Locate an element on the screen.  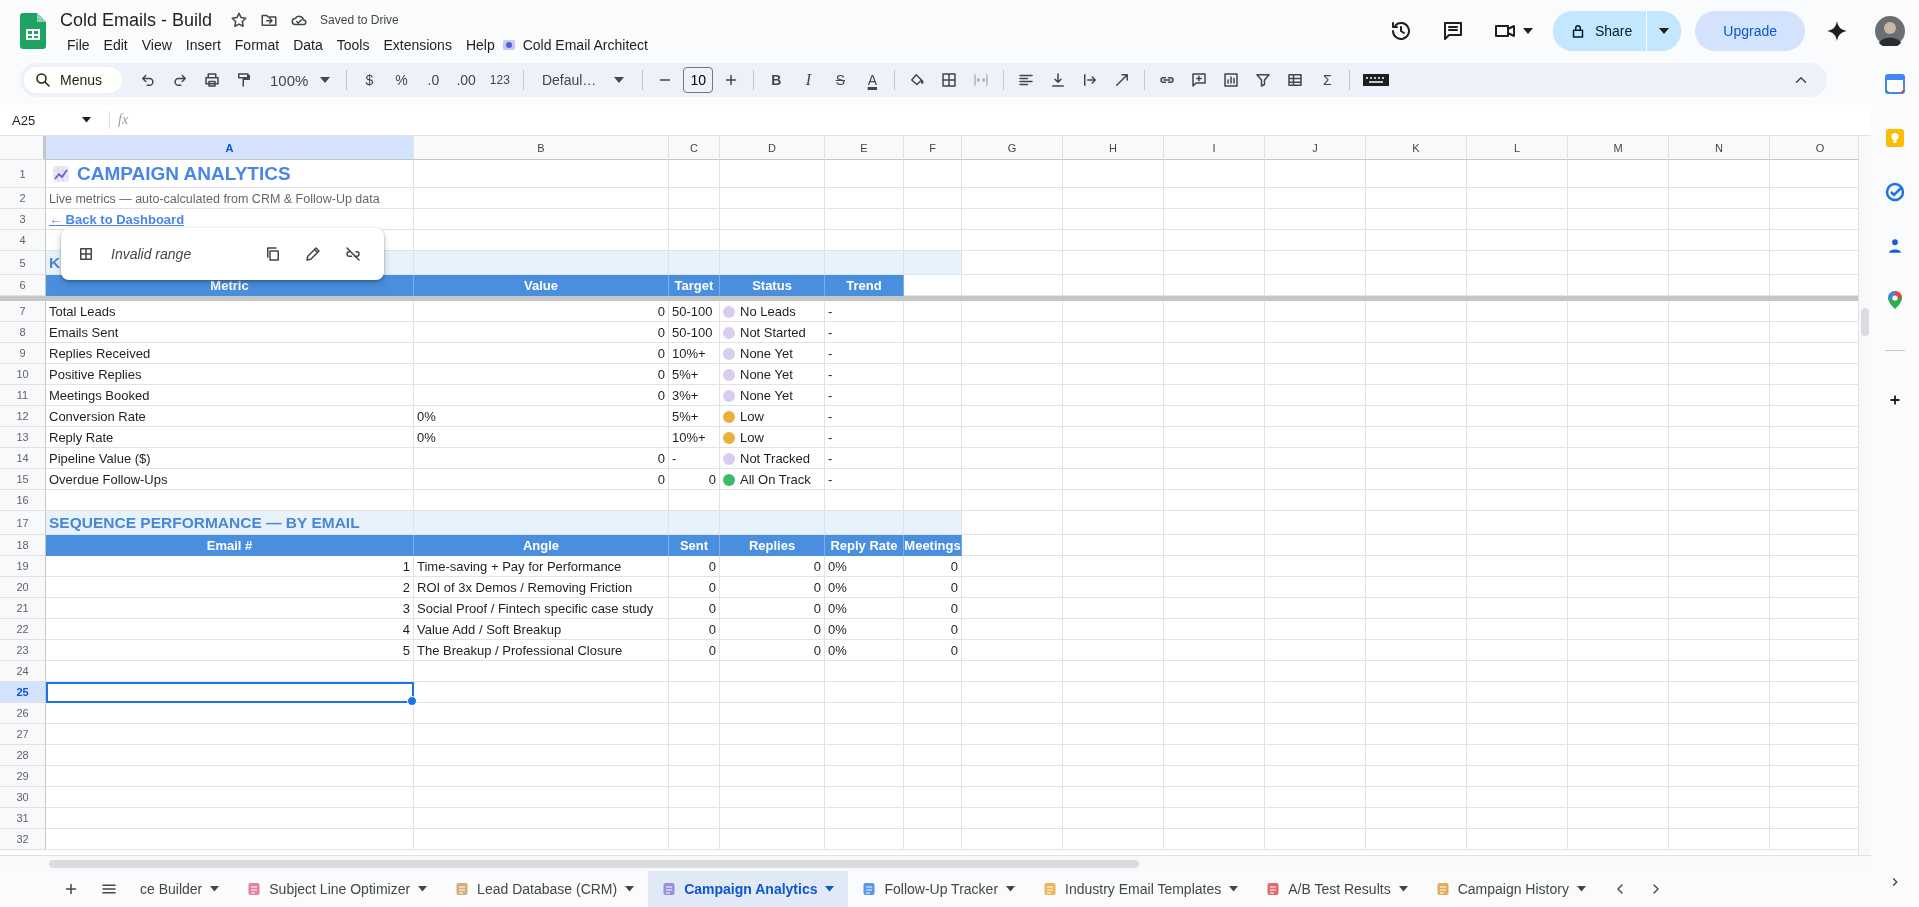
row-number: 2 is located at coordinates (23, 198).